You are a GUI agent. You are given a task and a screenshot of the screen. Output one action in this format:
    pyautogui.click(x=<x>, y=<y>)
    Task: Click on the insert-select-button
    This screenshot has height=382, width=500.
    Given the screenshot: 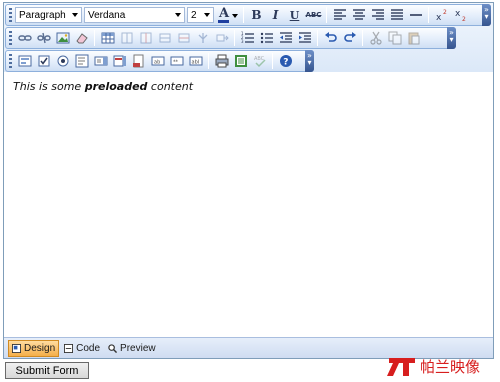 What is the action you would take?
    pyautogui.click(x=100, y=61)
    